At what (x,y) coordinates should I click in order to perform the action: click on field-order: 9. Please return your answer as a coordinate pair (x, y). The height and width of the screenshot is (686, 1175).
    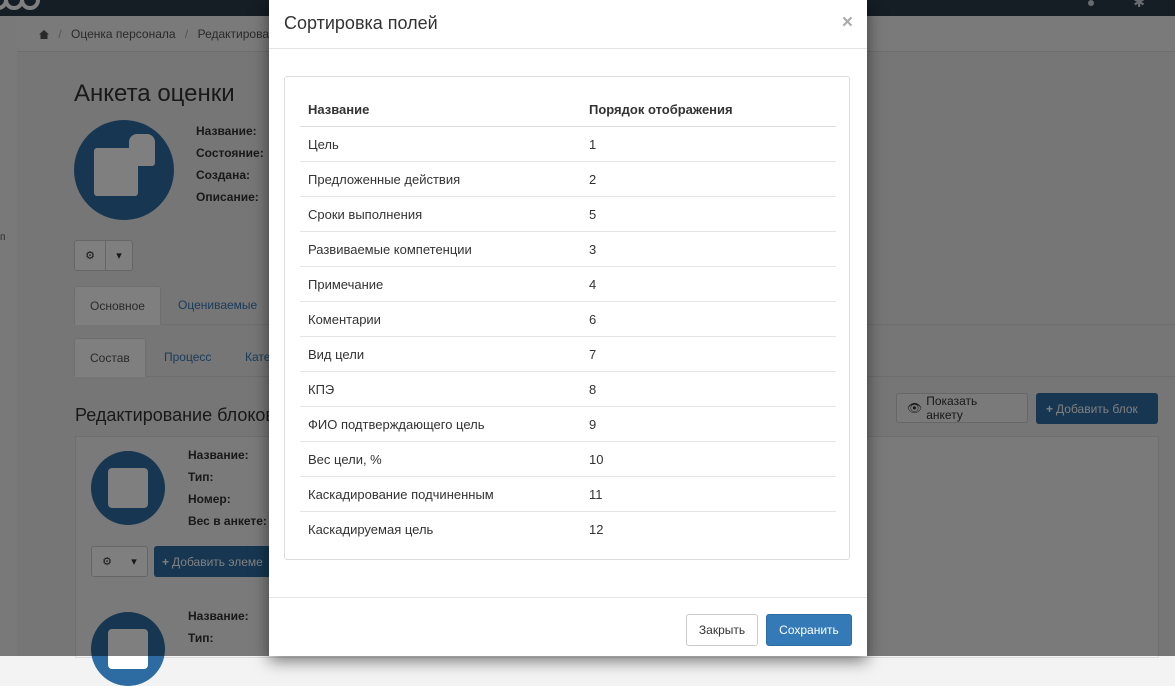
    Looking at the image, I should click on (708, 424).